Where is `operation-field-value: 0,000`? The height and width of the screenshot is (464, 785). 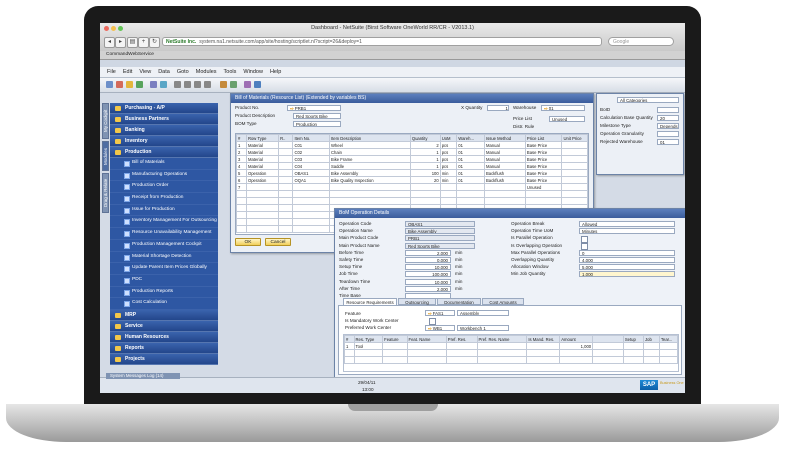
operation-field-value: 0,000 is located at coordinates (428, 260).